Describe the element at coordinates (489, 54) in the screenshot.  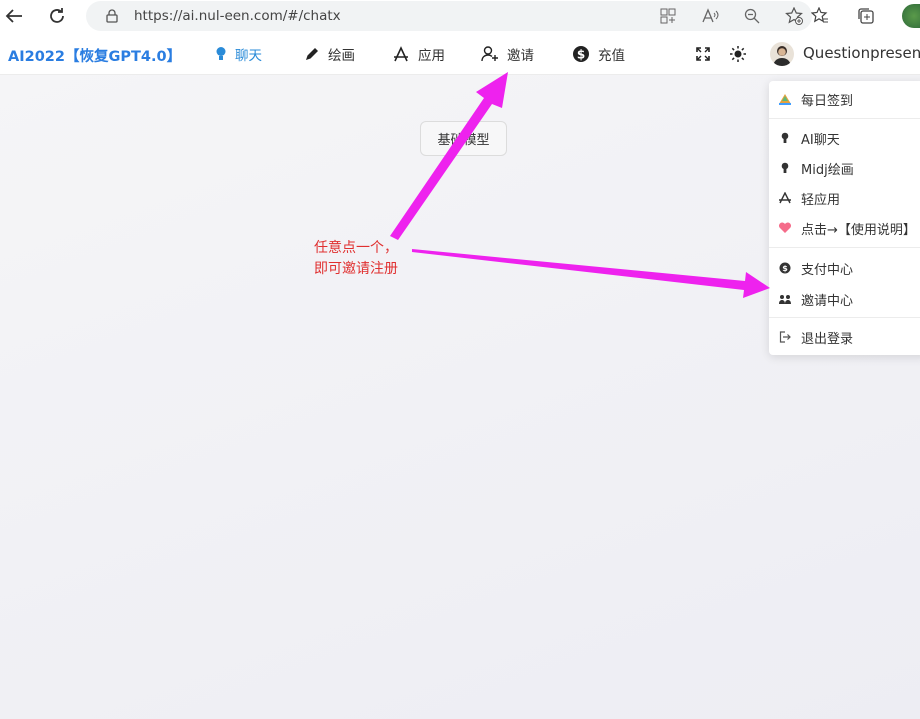
I see `user-add-icon` at that location.